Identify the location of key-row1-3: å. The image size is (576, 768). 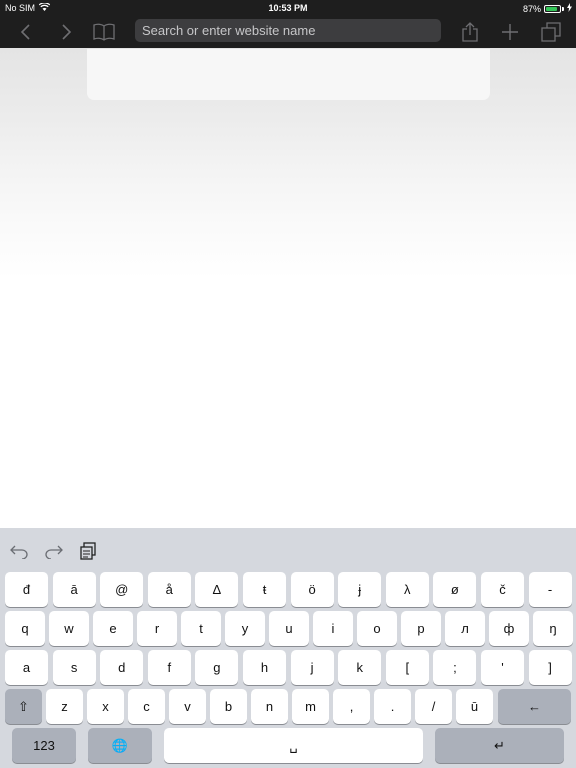
(169, 589).